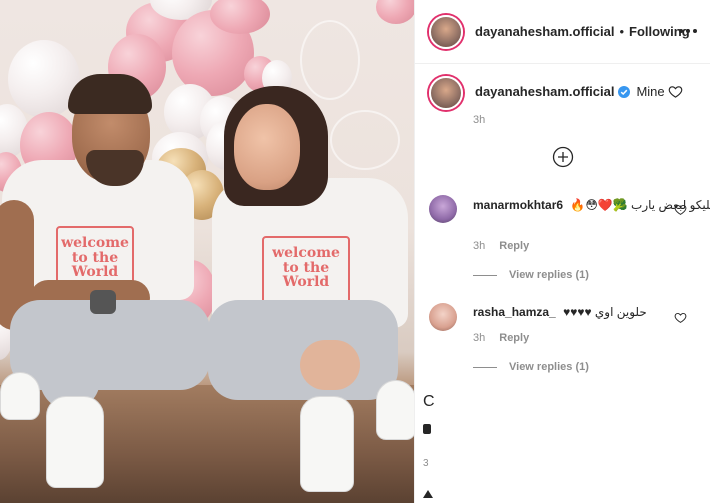 Image resolution: width=710 pixels, height=503 pixels. What do you see at coordinates (446, 93) in the screenshot?
I see `caption-avatar` at bounding box center [446, 93].